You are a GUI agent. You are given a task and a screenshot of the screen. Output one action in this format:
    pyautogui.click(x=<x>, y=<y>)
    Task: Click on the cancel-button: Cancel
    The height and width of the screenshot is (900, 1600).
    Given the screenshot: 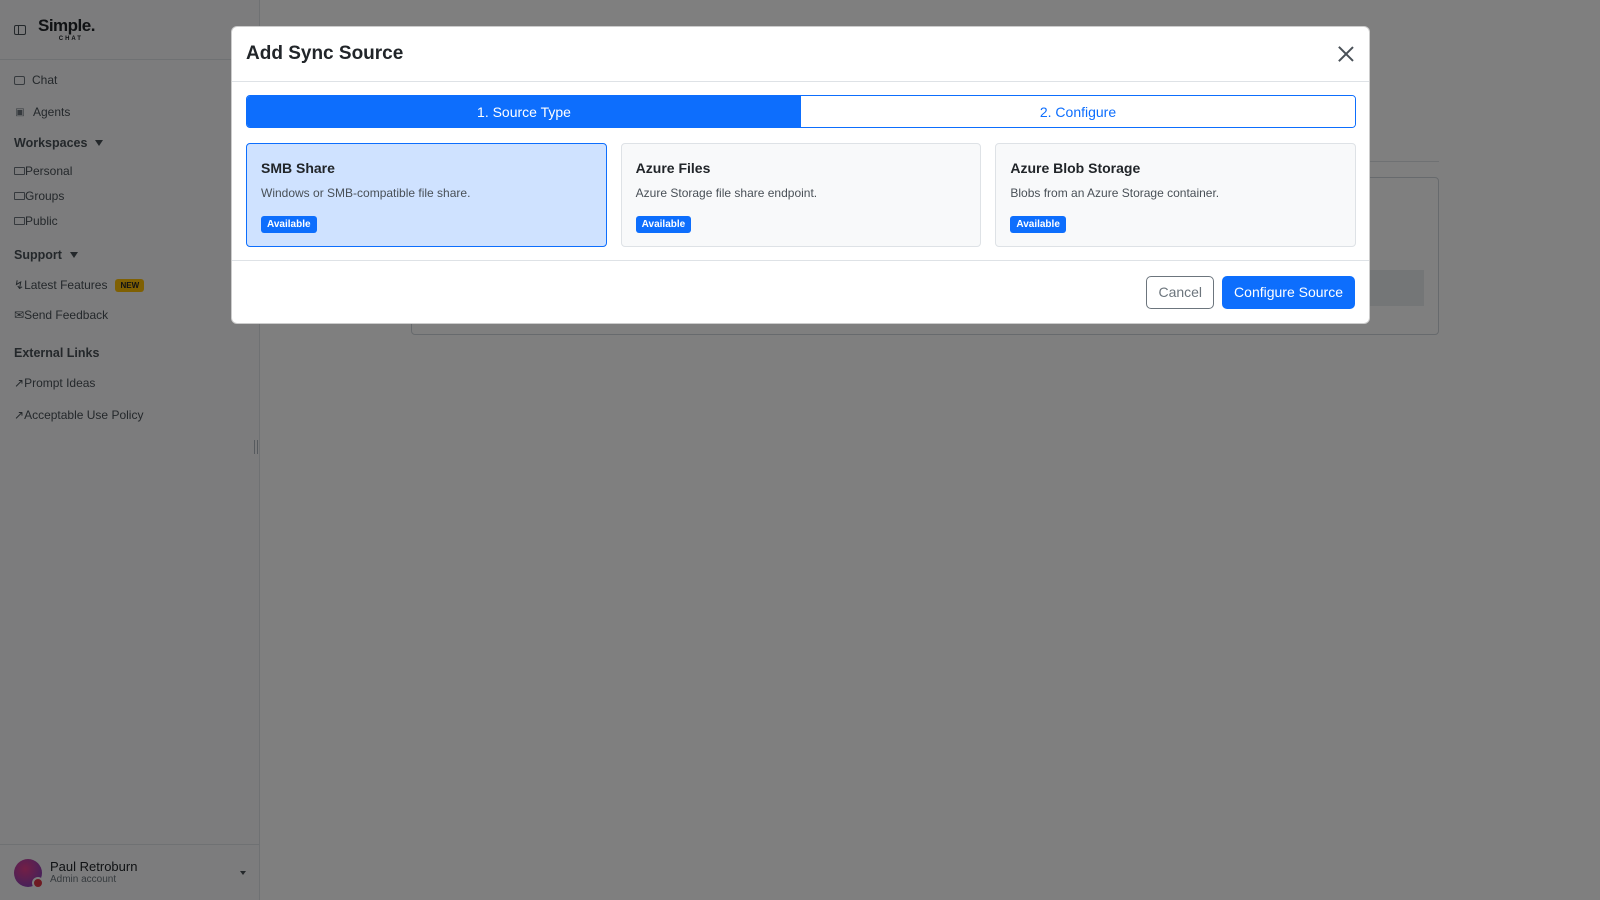 What is the action you would take?
    pyautogui.click(x=1180, y=292)
    